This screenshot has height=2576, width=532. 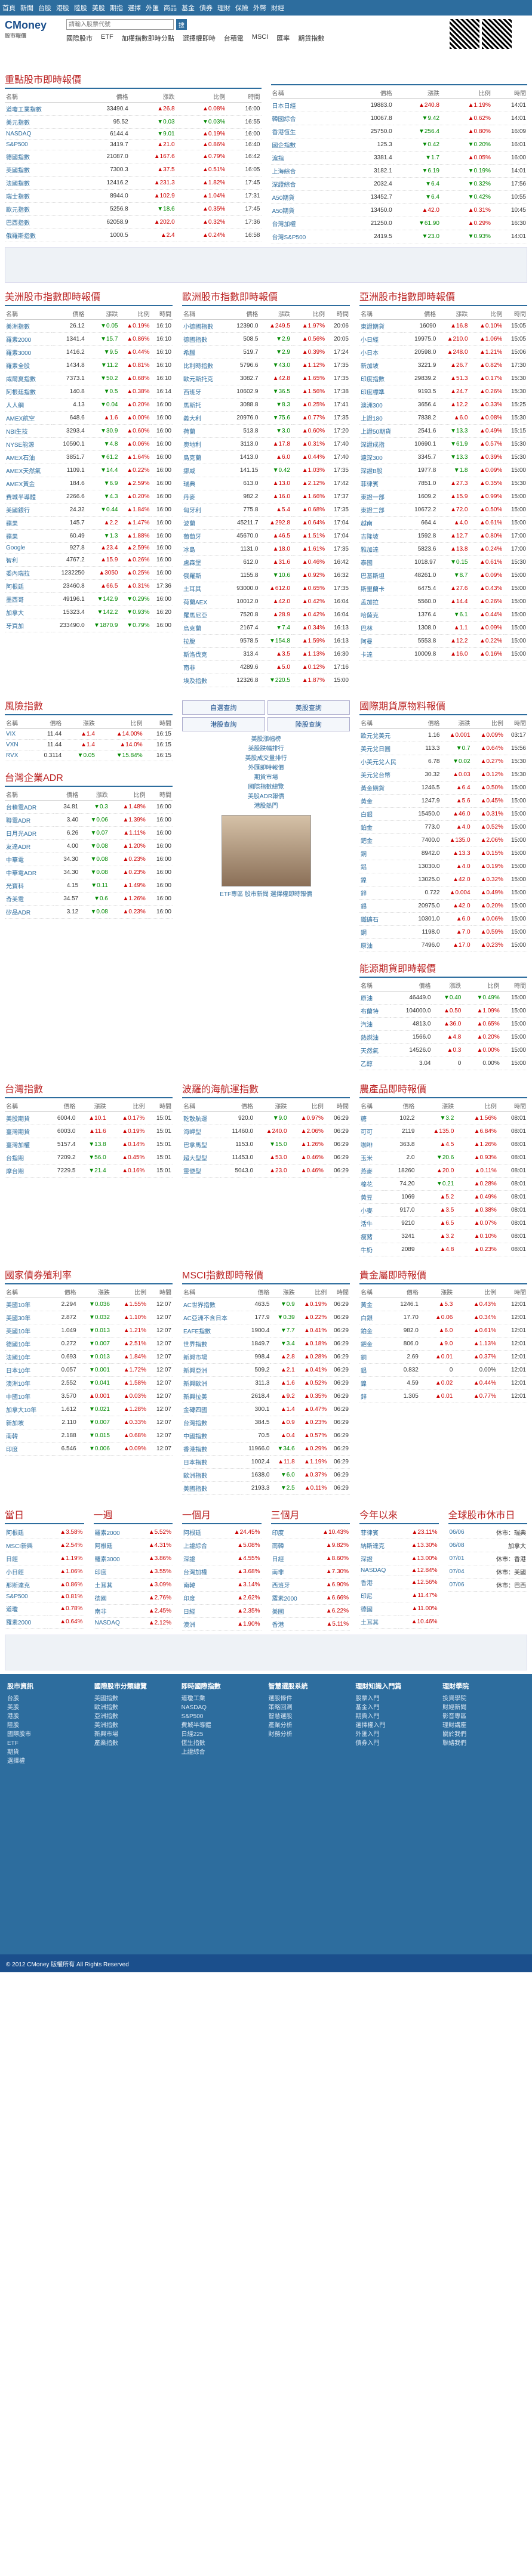 What do you see at coordinates (133, 1611) in the screenshot?
I see `table-row: 南非 ▲2.45%` at bounding box center [133, 1611].